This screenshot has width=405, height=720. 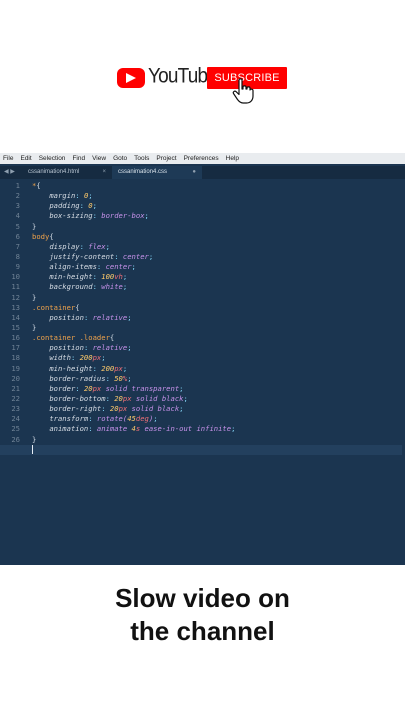 What do you see at coordinates (118, 398) in the screenshot?
I see `code-line: border-bottom: 20px solid black;` at bounding box center [118, 398].